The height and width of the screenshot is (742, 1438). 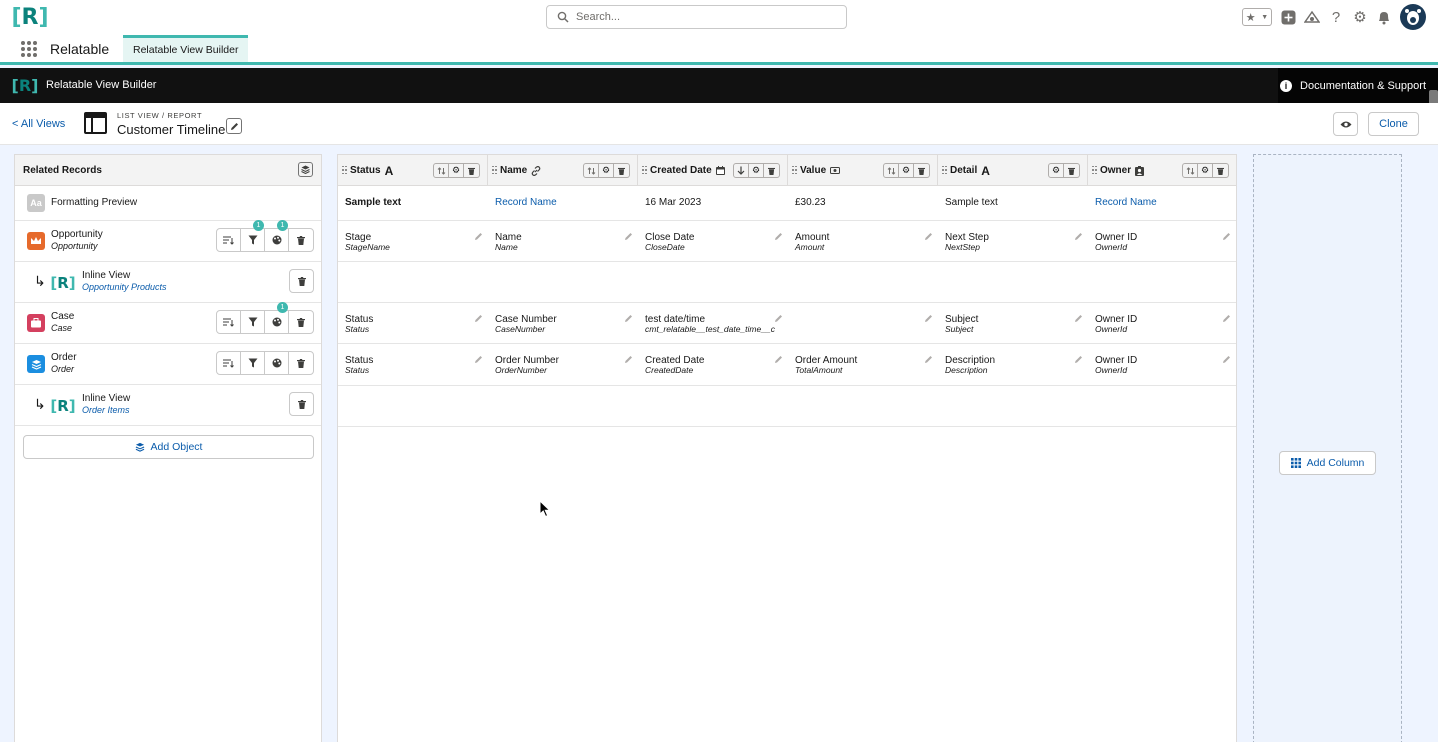 What do you see at coordinates (168, 447) in the screenshot?
I see `add-object-button: Add Object` at bounding box center [168, 447].